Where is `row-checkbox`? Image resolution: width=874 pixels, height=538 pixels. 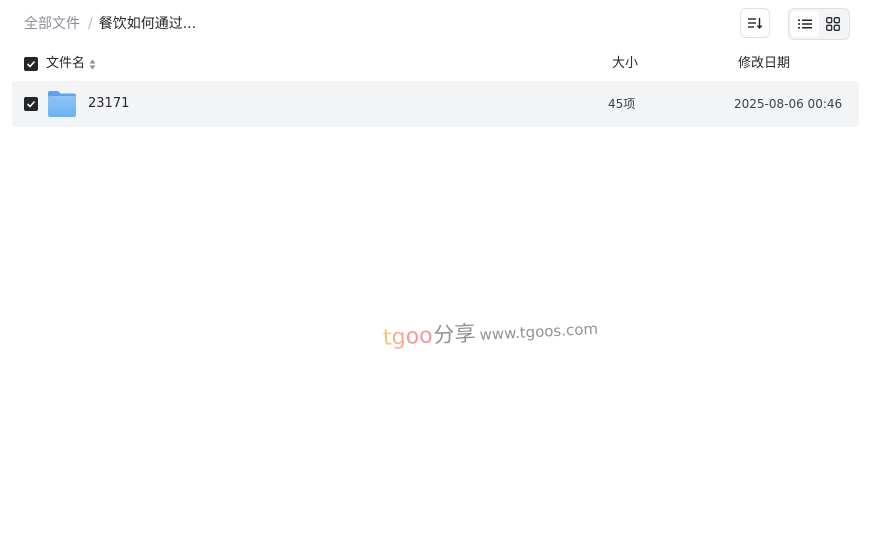 row-checkbox is located at coordinates (31, 104).